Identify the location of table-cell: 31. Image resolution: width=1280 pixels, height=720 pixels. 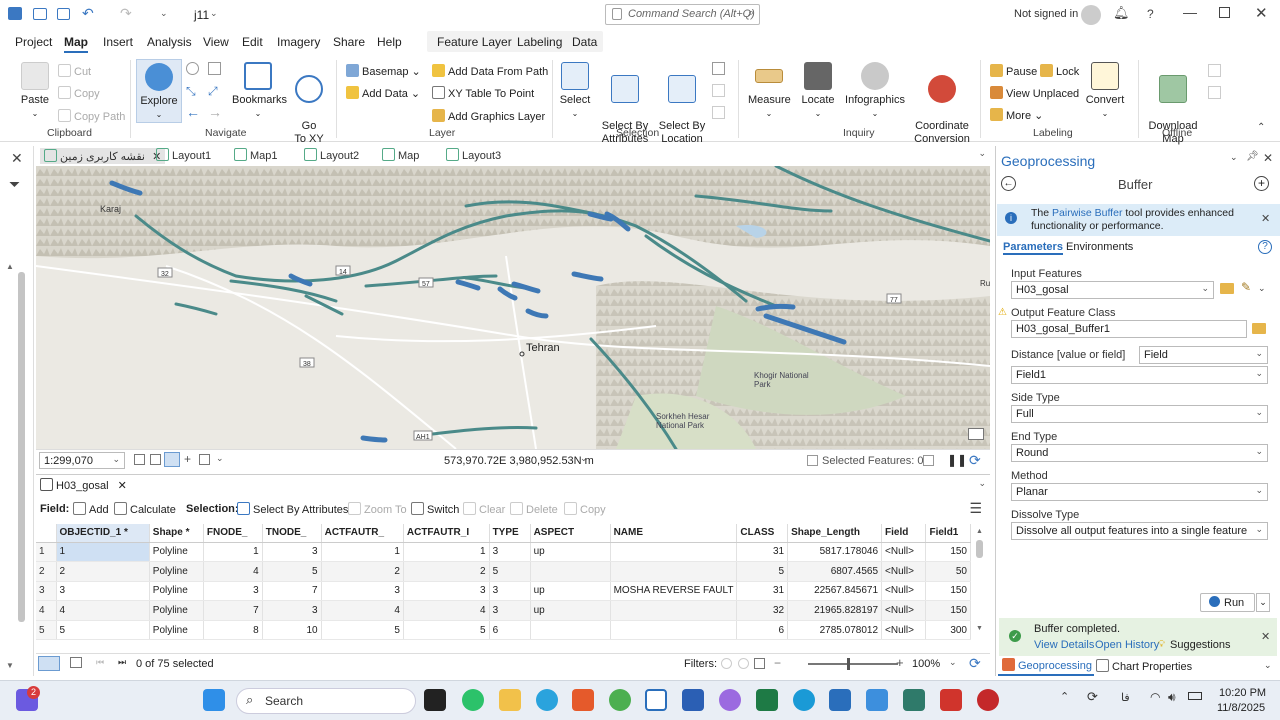
(762, 552).